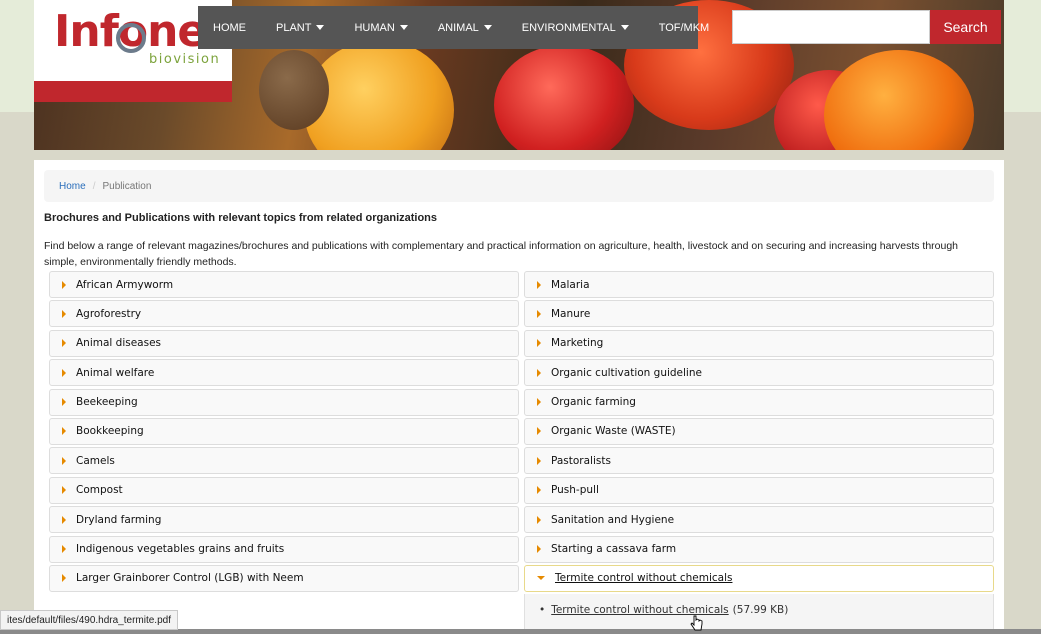 Image resolution: width=1041 pixels, height=634 pixels. What do you see at coordinates (115, 372) in the screenshot?
I see `accordion-item-label: Animal welfare` at bounding box center [115, 372].